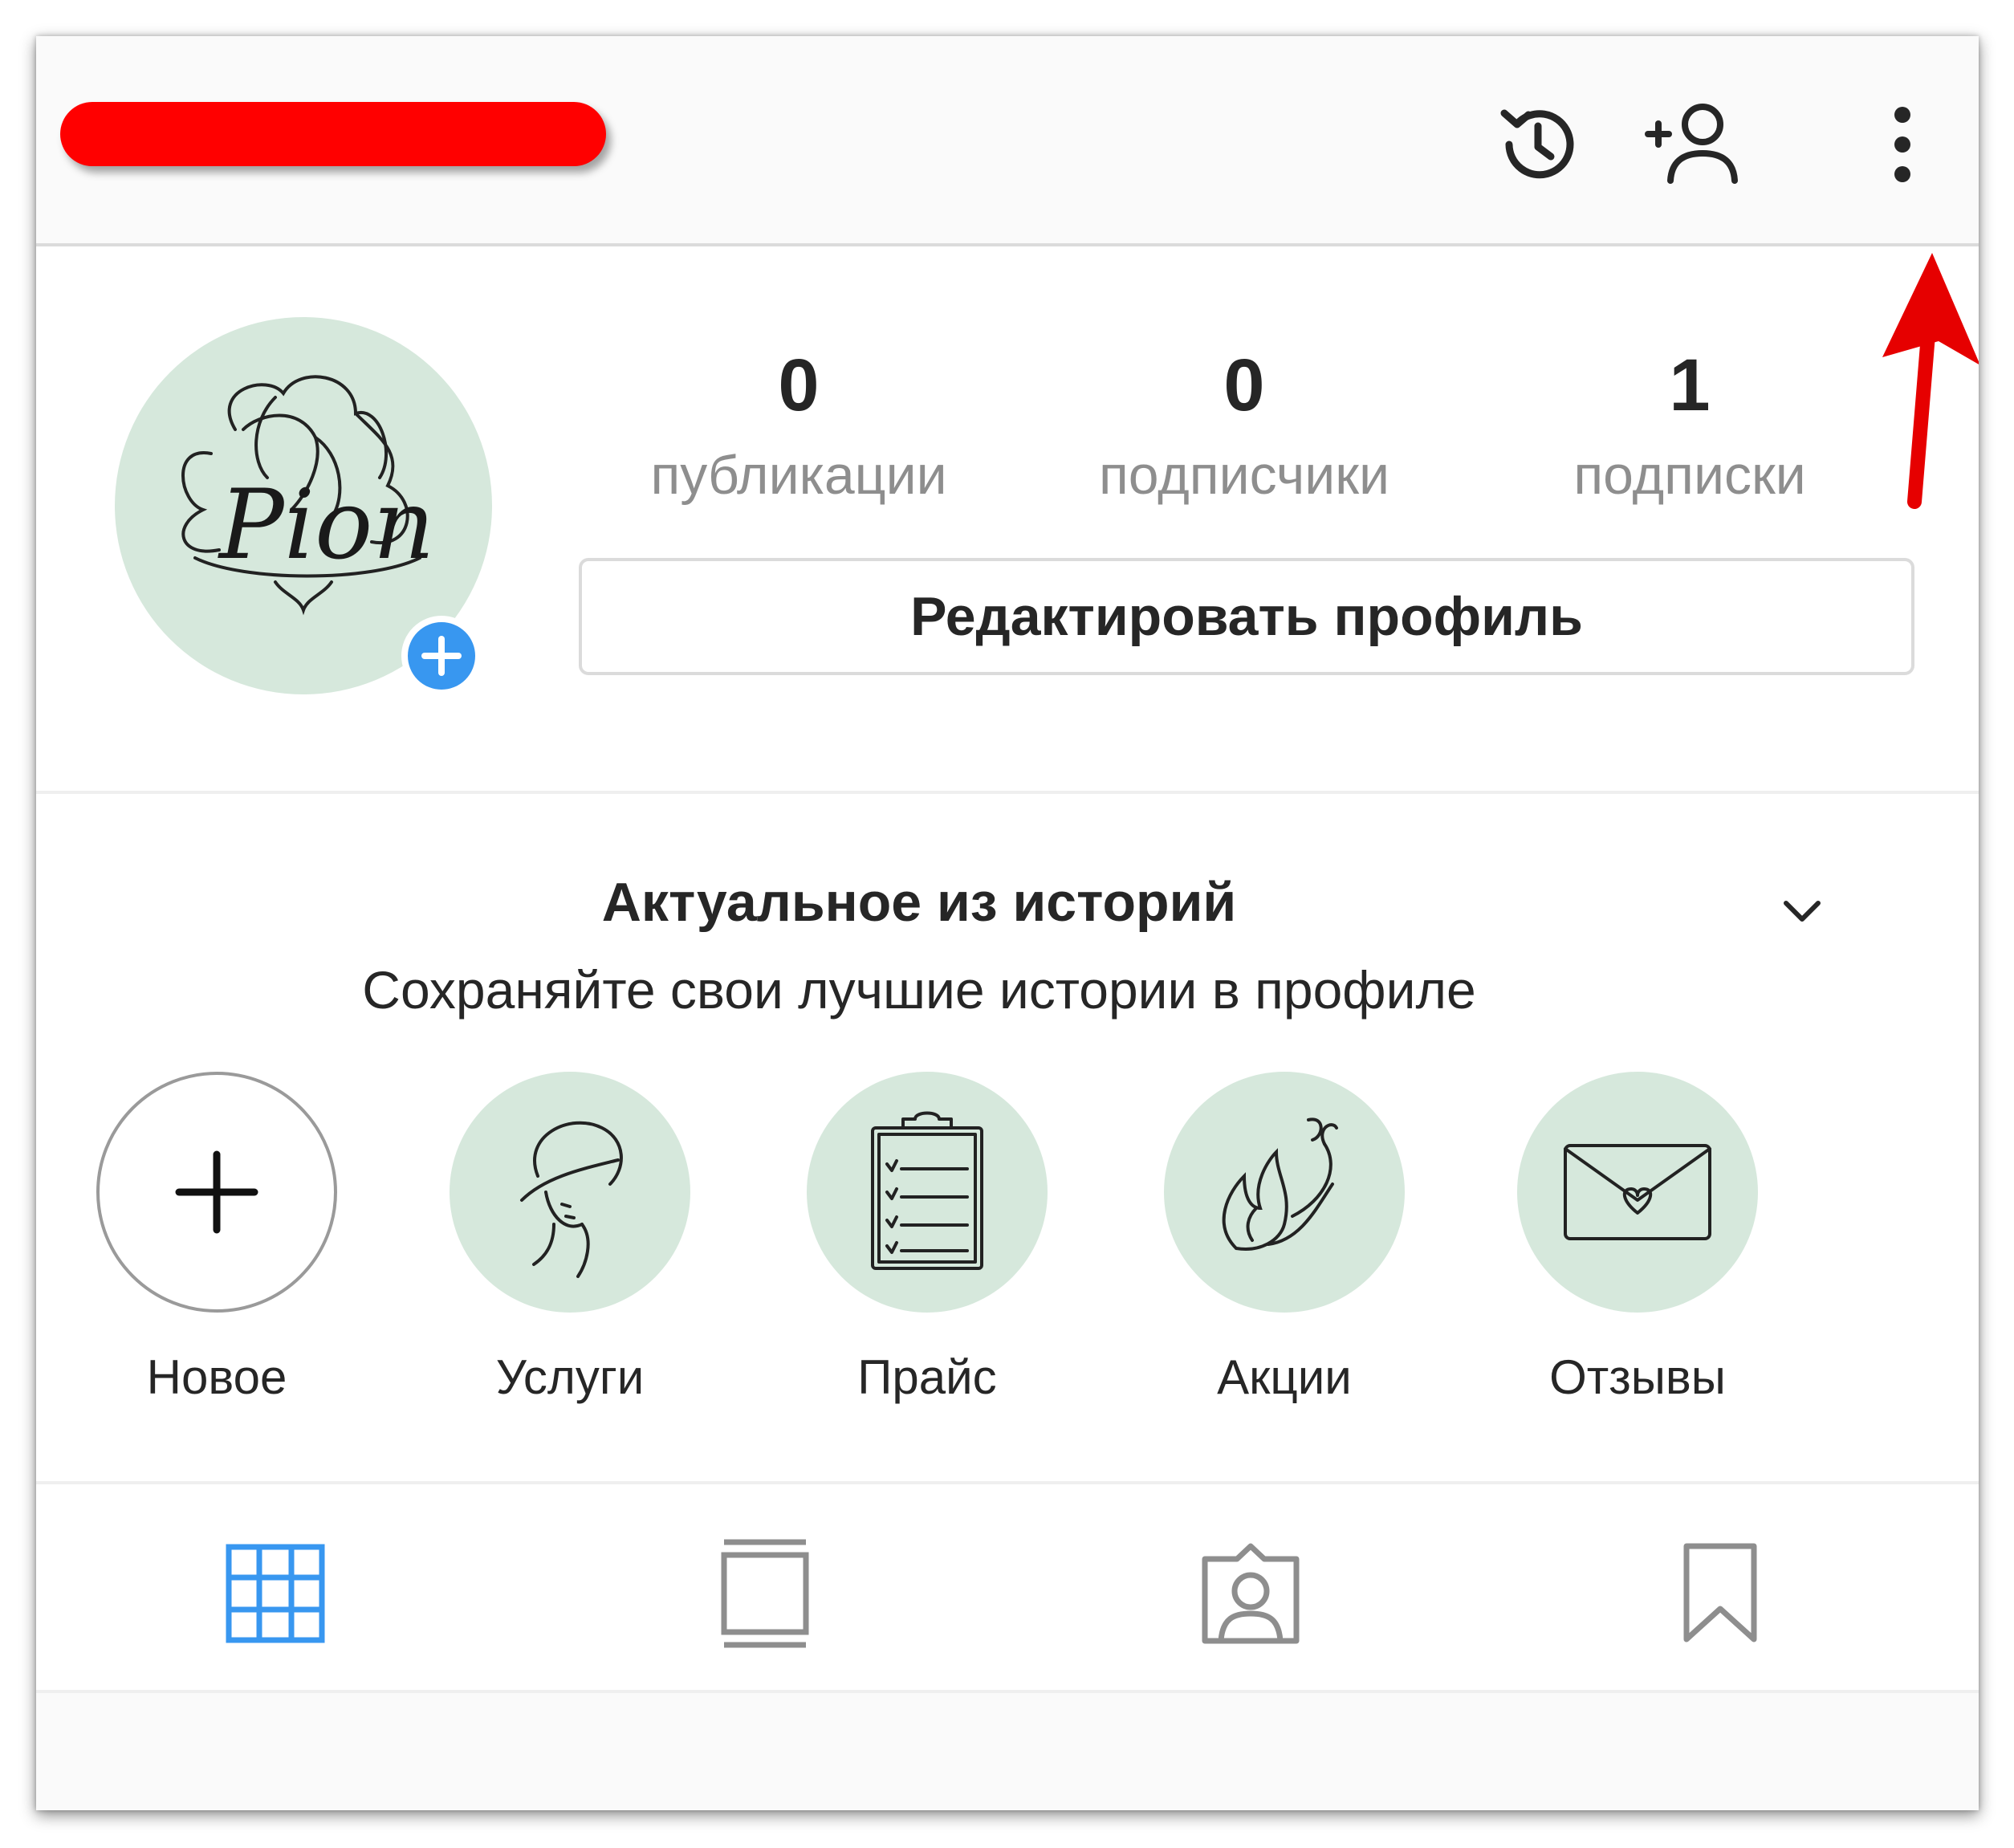  Describe the element at coordinates (570, 1377) in the screenshot. I see `highlight-label: Услуги` at that location.